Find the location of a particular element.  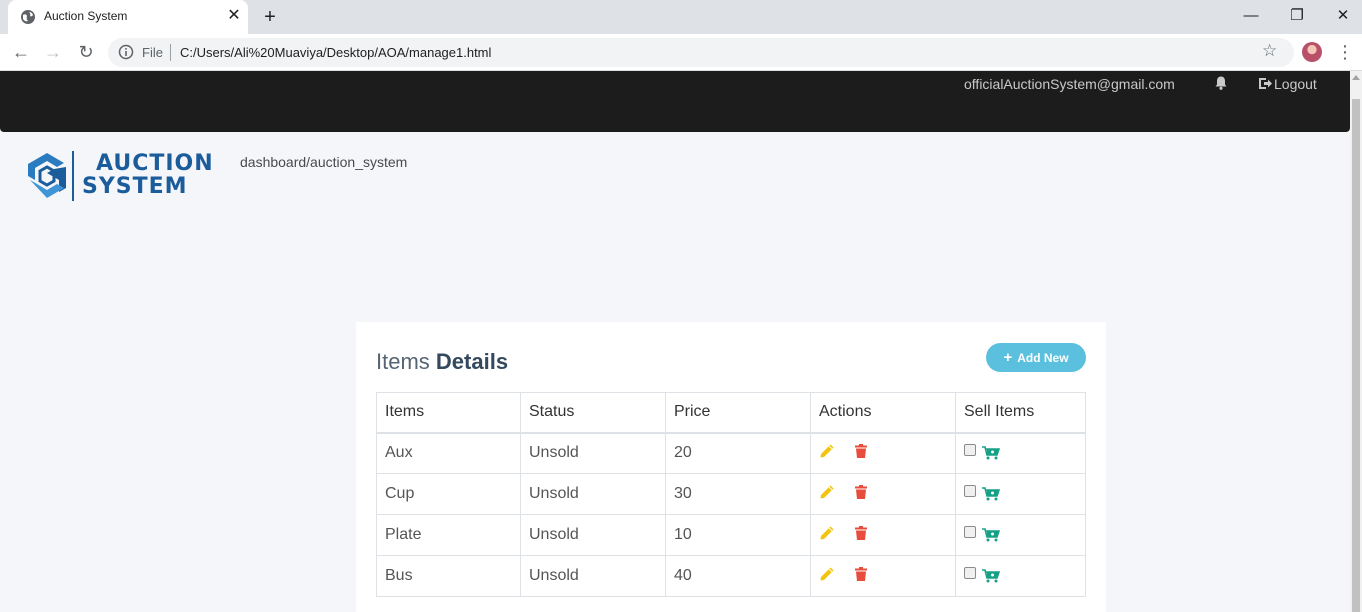

column-header-actions: Actions is located at coordinates (883, 413).